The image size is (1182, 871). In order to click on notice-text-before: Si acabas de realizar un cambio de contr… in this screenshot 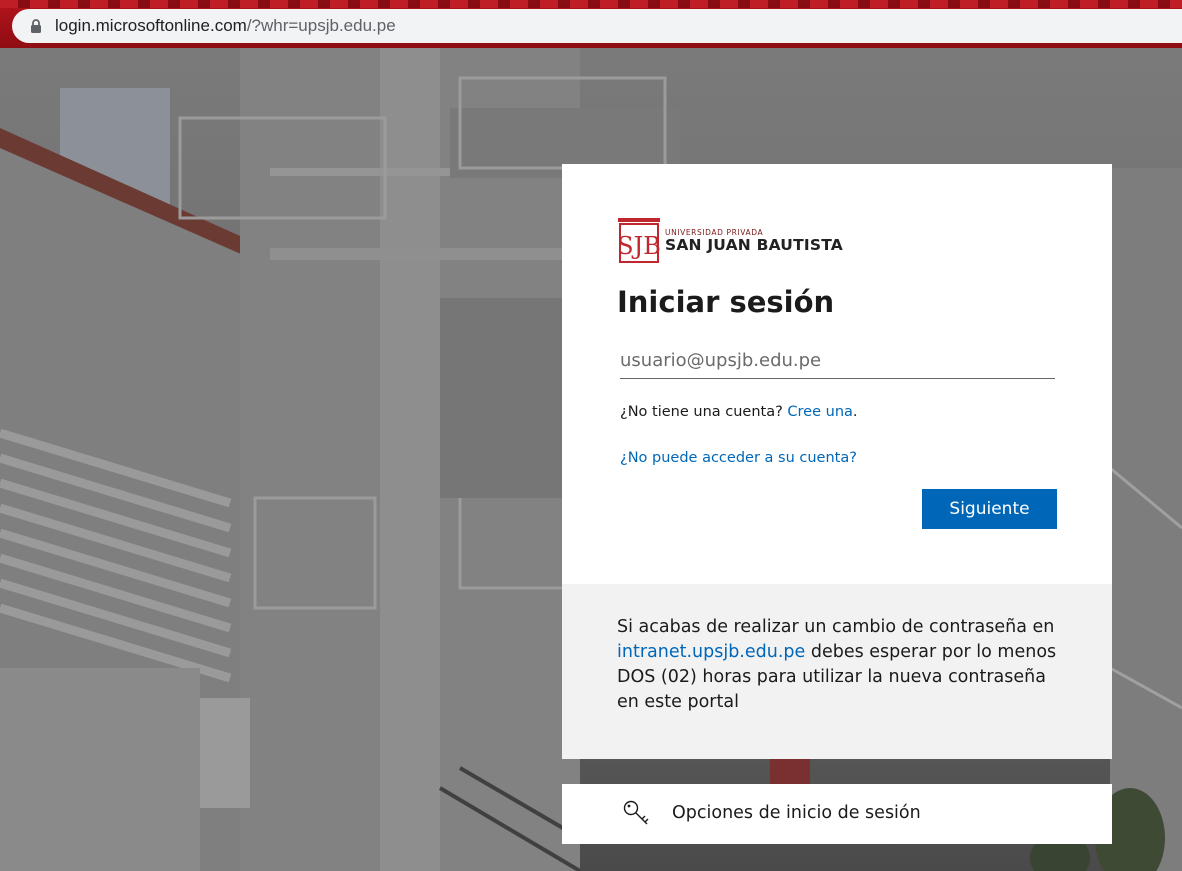, I will do `click(836, 627)`.